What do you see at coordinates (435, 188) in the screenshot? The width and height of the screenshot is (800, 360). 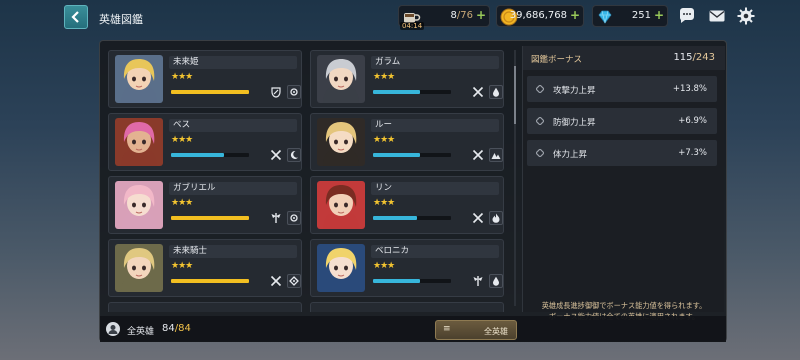 I see `hero-name: リン` at bounding box center [435, 188].